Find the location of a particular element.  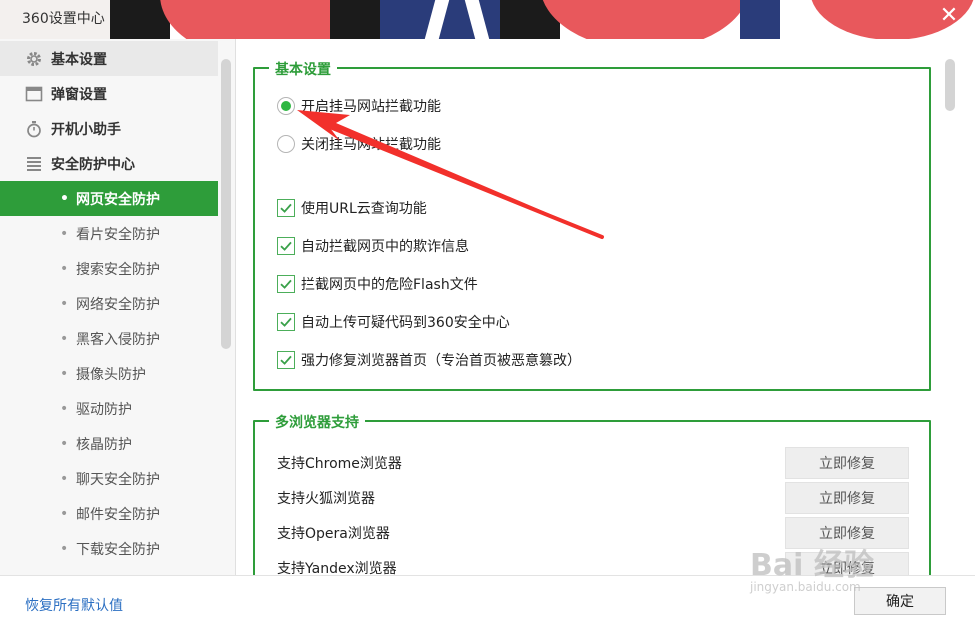

sidebar-item-search-protection: • 搜索安全防护 is located at coordinates (109, 268).